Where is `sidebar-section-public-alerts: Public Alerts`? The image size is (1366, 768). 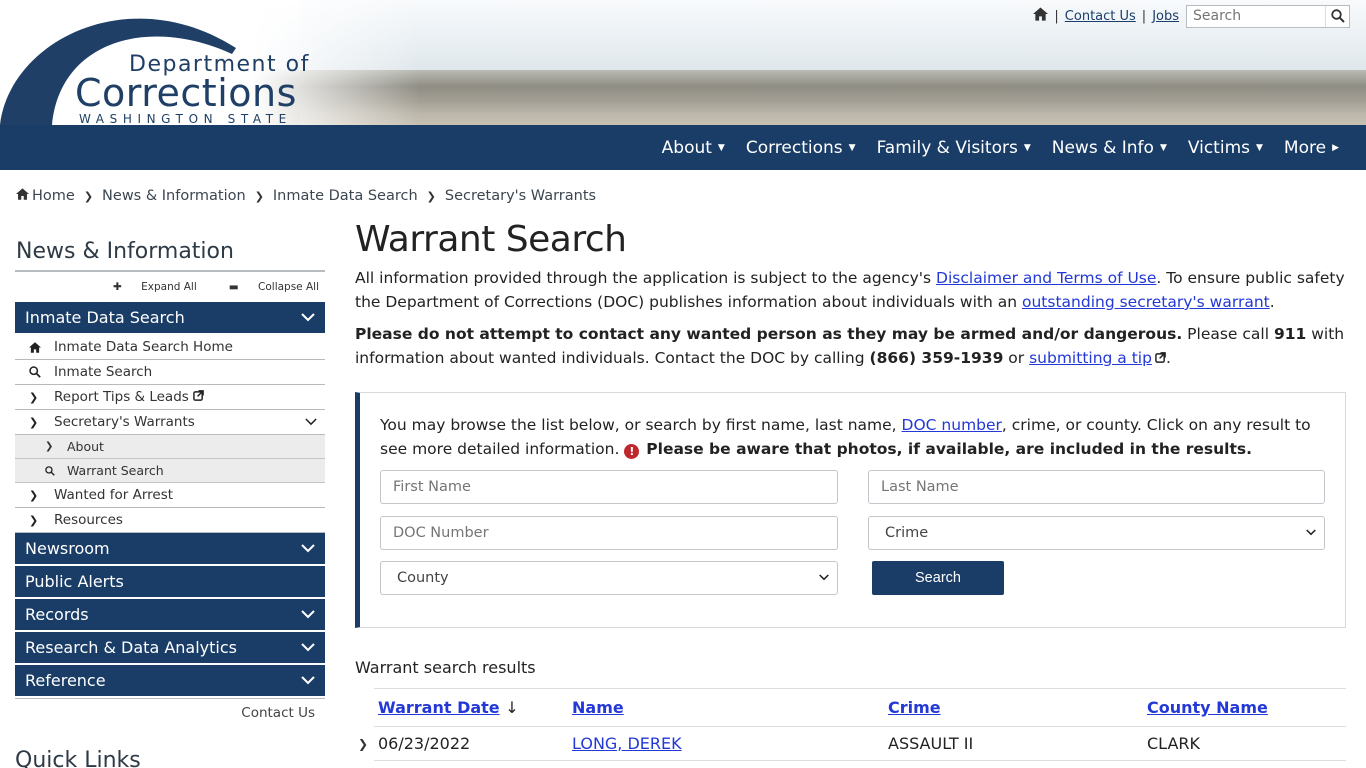
sidebar-section-public-alerts: Public Alerts is located at coordinates (170, 582).